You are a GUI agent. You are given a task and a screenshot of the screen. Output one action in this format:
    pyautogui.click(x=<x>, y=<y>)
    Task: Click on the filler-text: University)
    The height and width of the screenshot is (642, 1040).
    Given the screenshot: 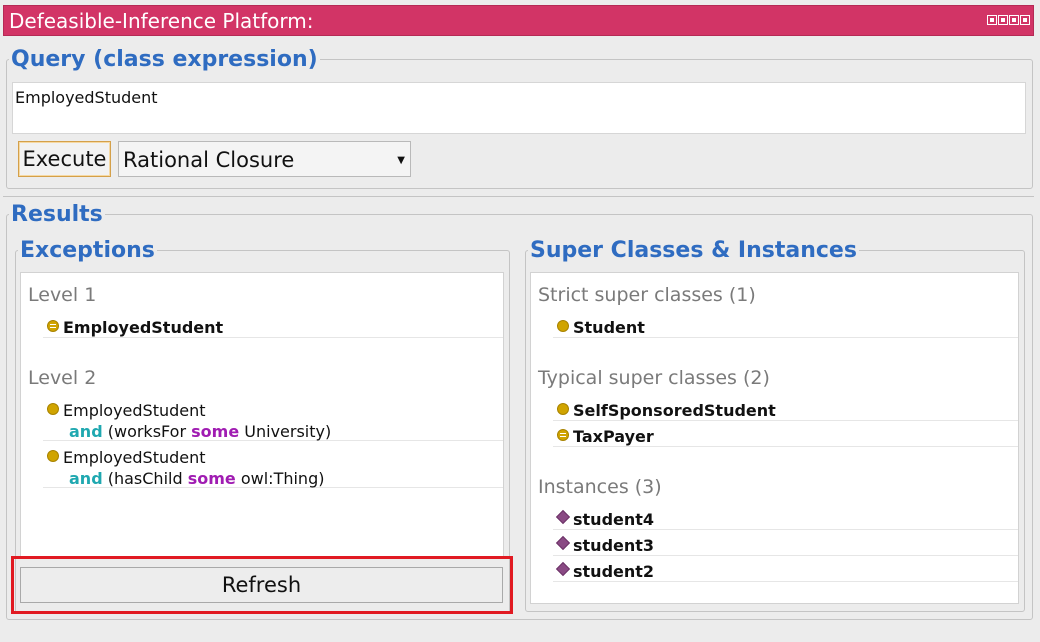 What is the action you would take?
    pyautogui.click(x=288, y=431)
    